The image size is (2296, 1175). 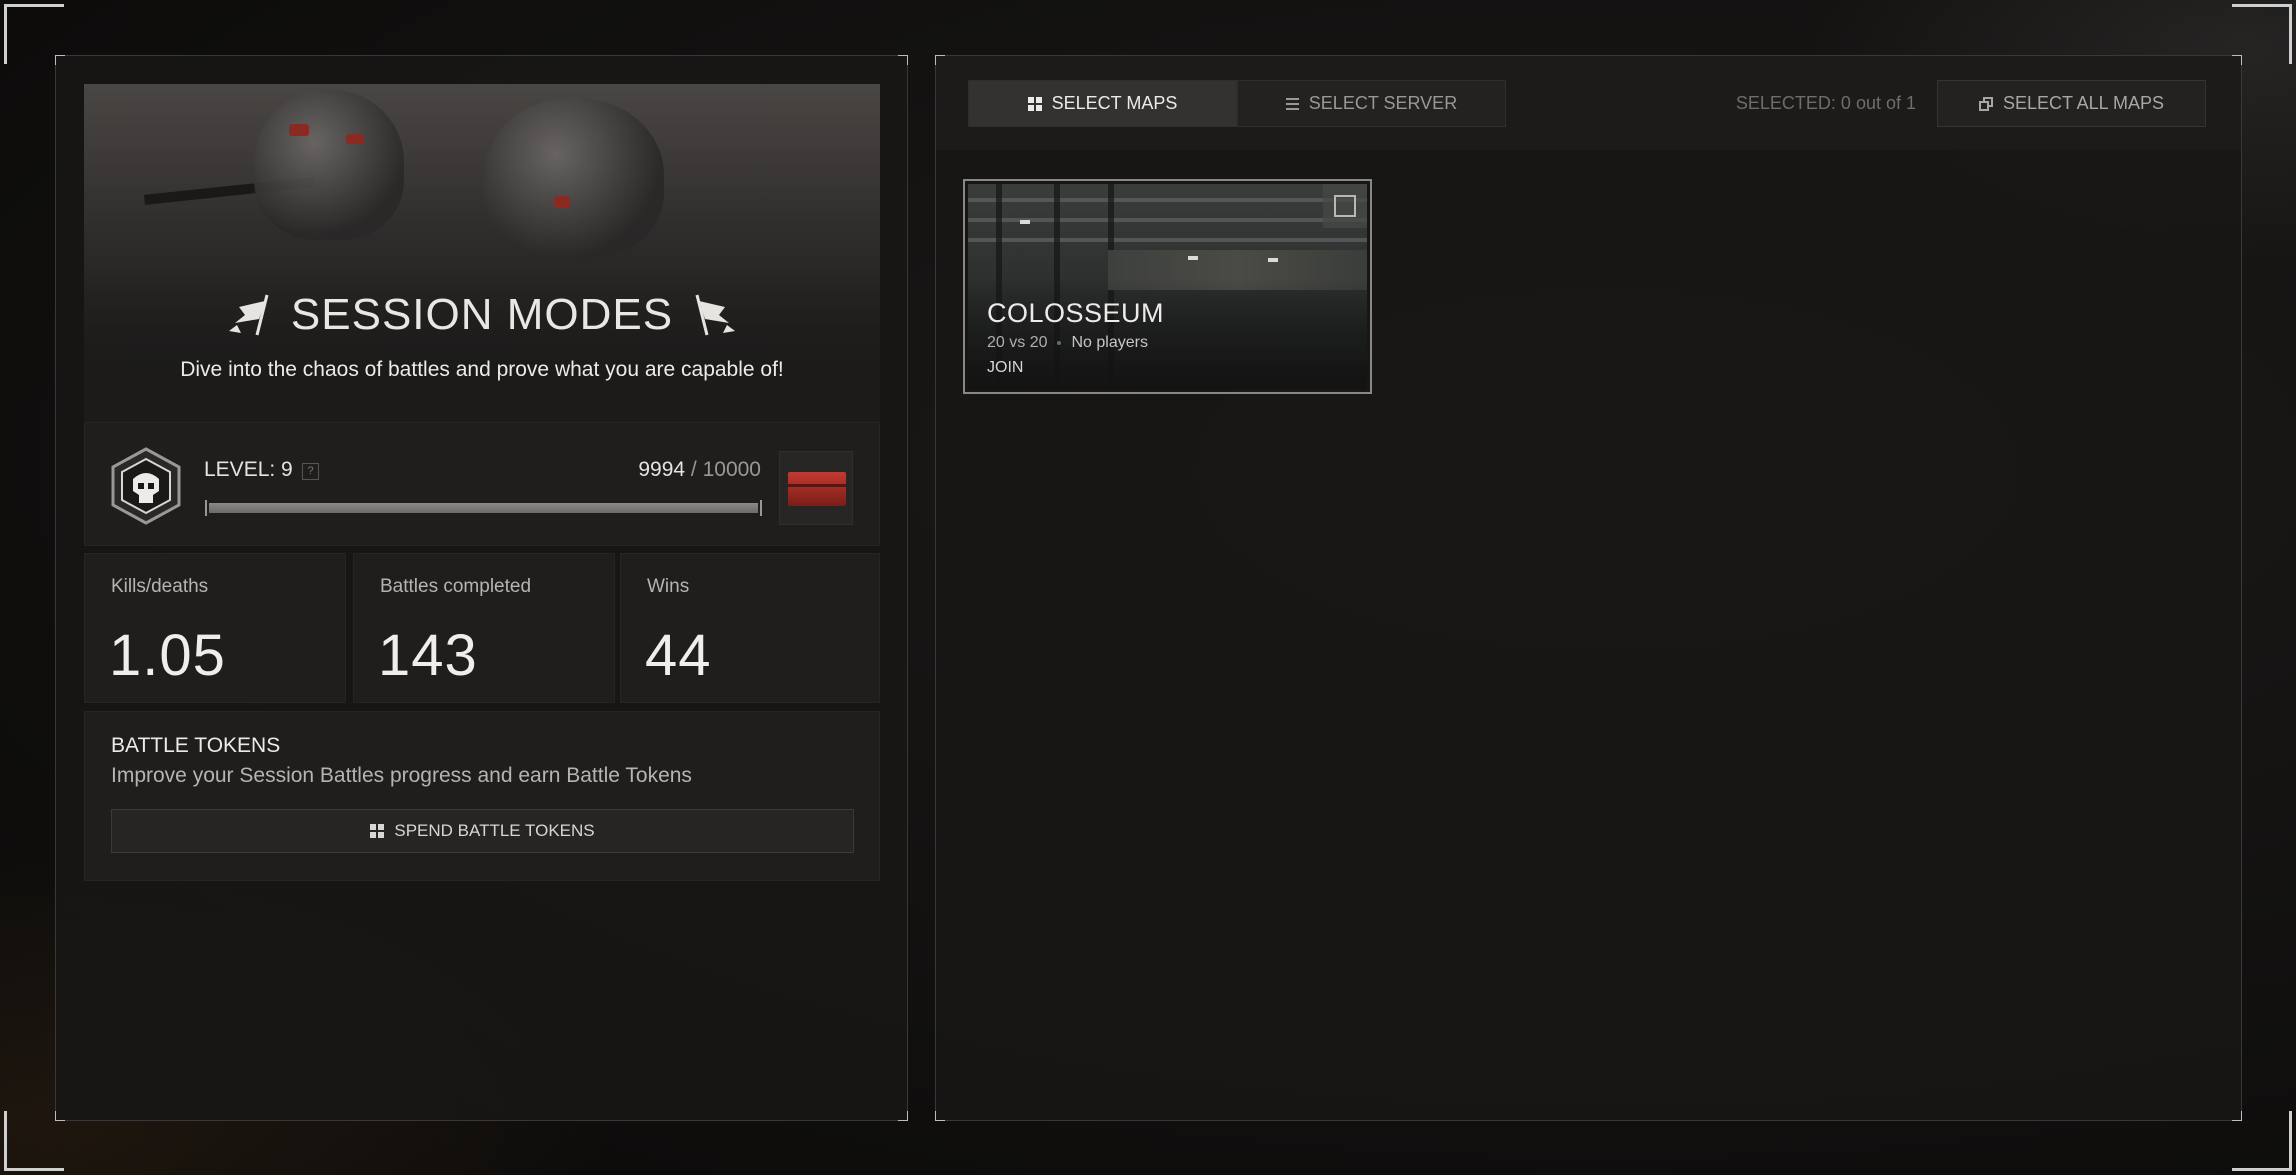 I want to click on map-mode: 20 vs 20, so click(x=1017, y=342).